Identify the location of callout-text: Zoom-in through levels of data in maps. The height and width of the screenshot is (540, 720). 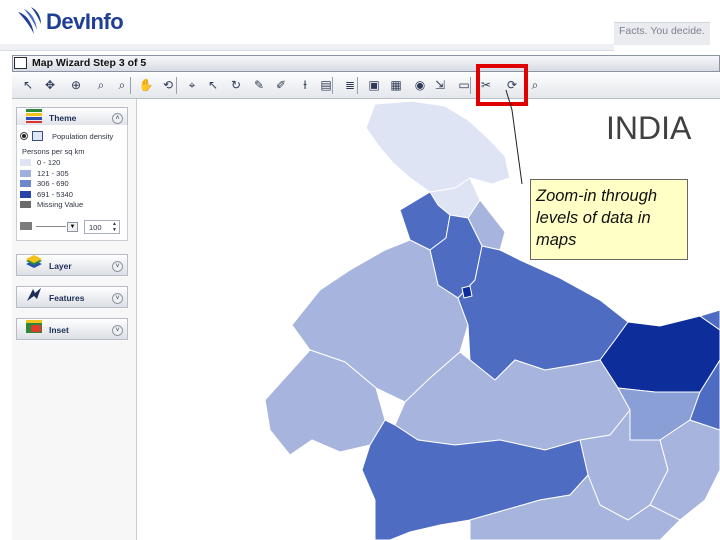
(597, 218).